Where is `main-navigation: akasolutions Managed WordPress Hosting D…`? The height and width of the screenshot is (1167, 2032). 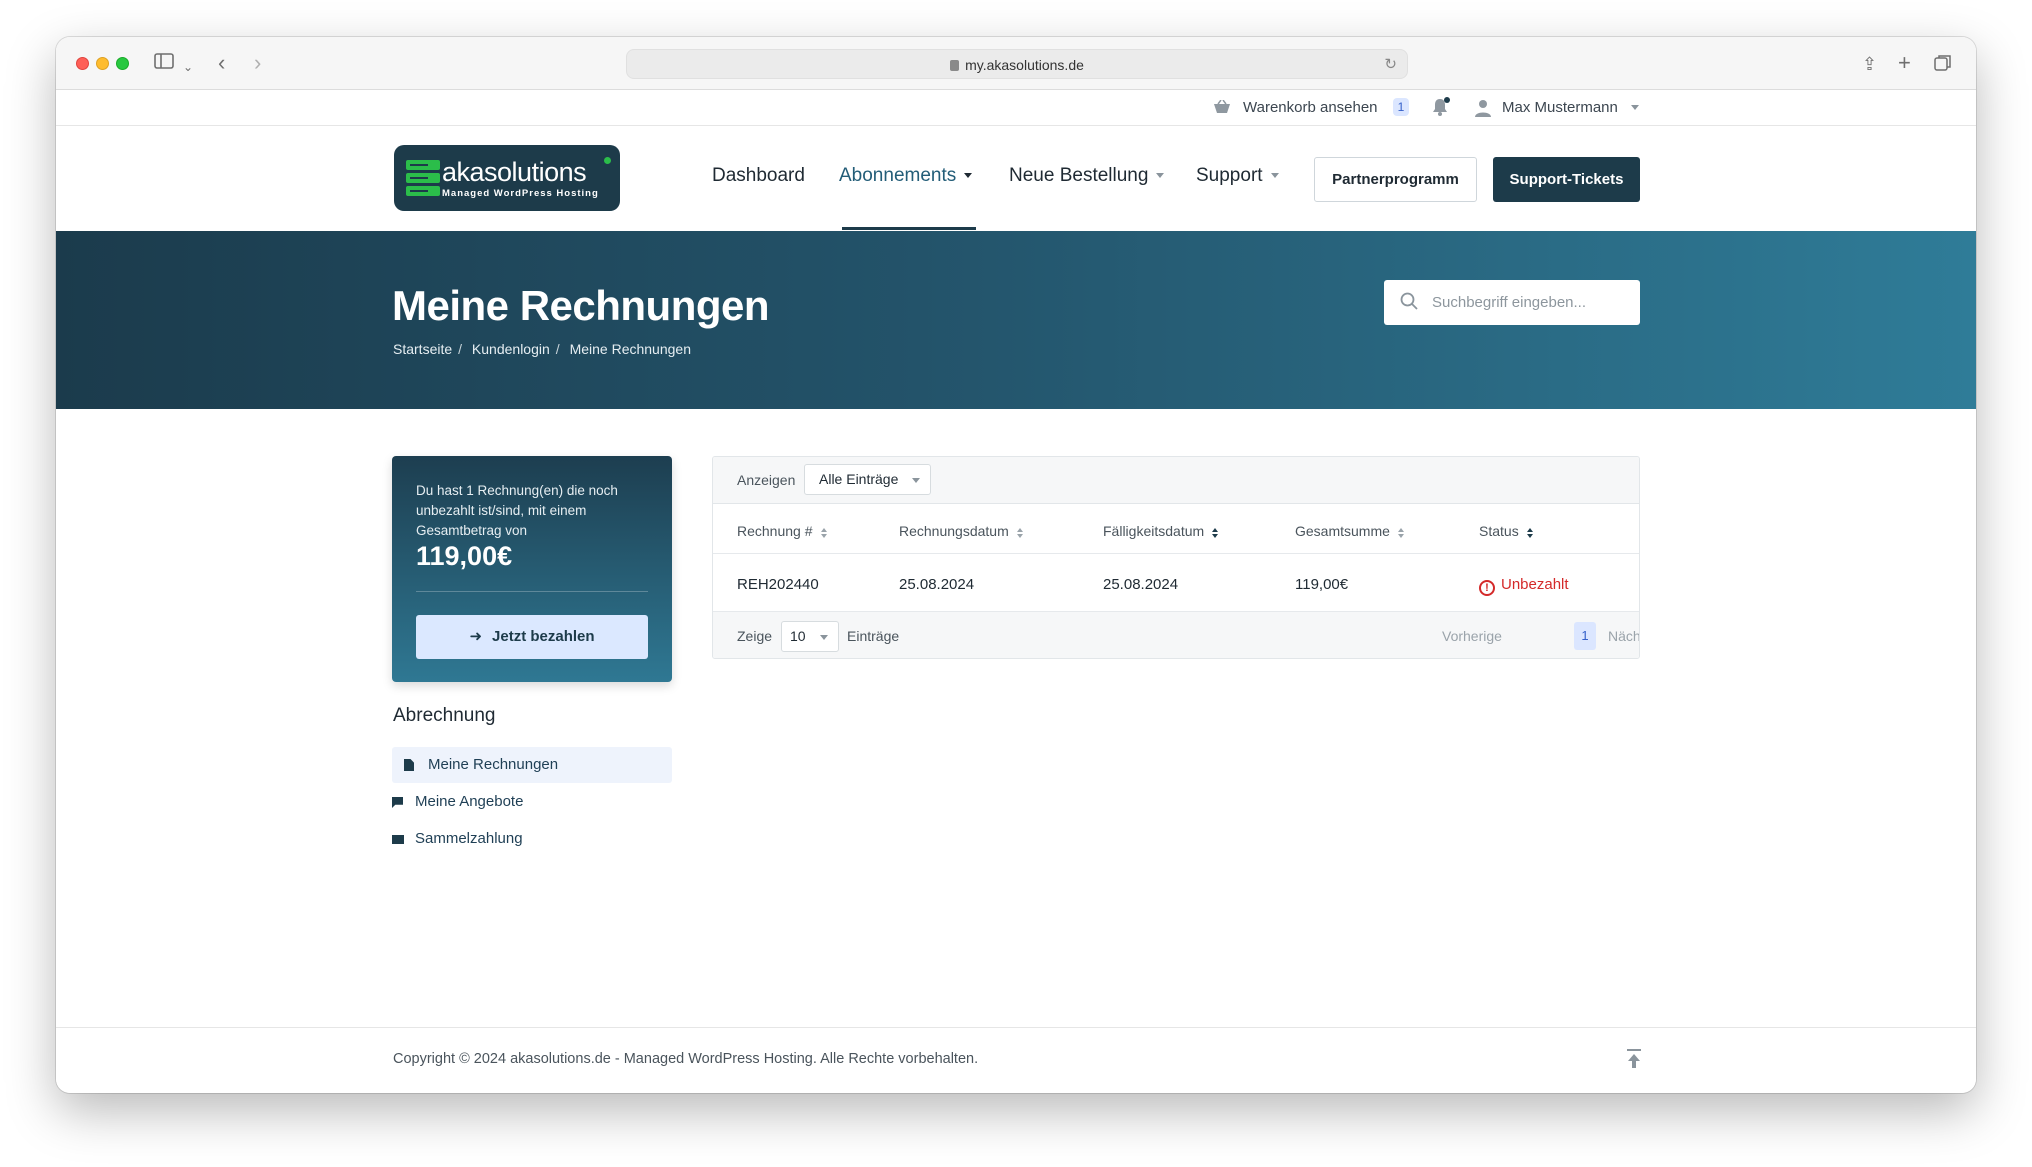 main-navigation: akasolutions Managed WordPress Hosting D… is located at coordinates (1016, 179).